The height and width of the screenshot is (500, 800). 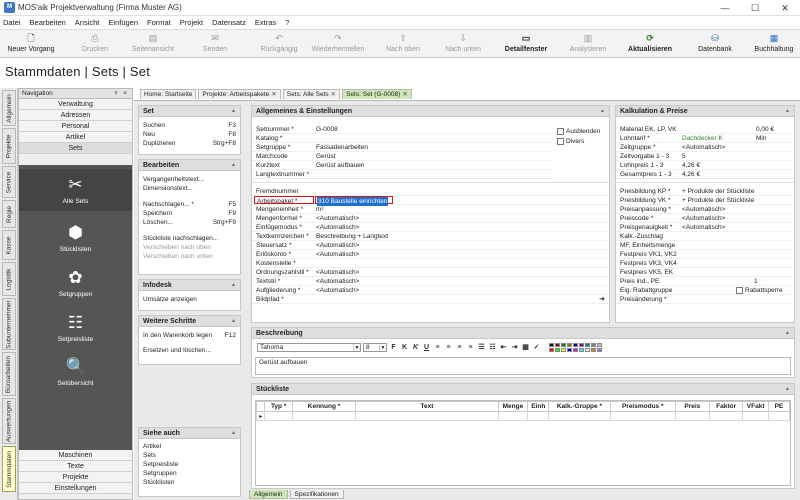 I want to click on move-down-button: ⇩ Nach unten, so click(x=463, y=44).